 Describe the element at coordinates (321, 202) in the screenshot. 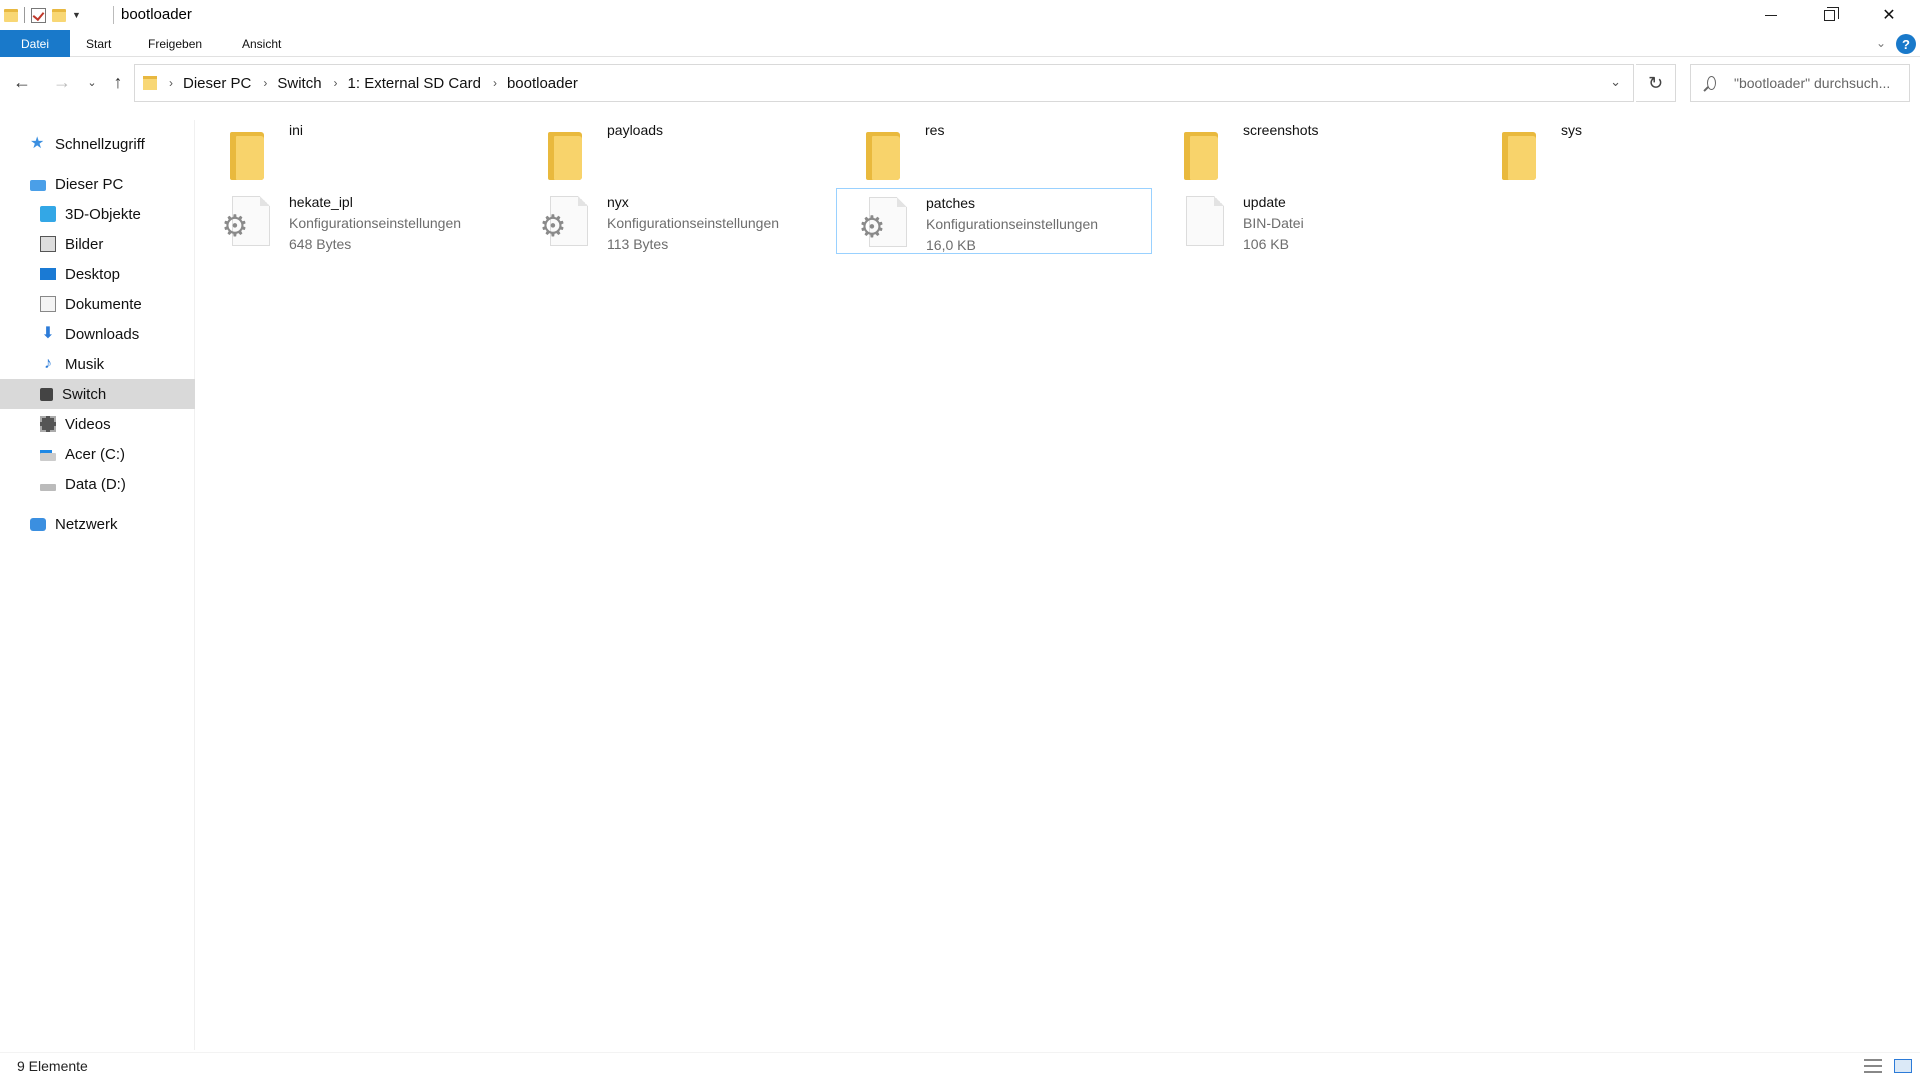

I see `item-name: hekate_ipl` at that location.